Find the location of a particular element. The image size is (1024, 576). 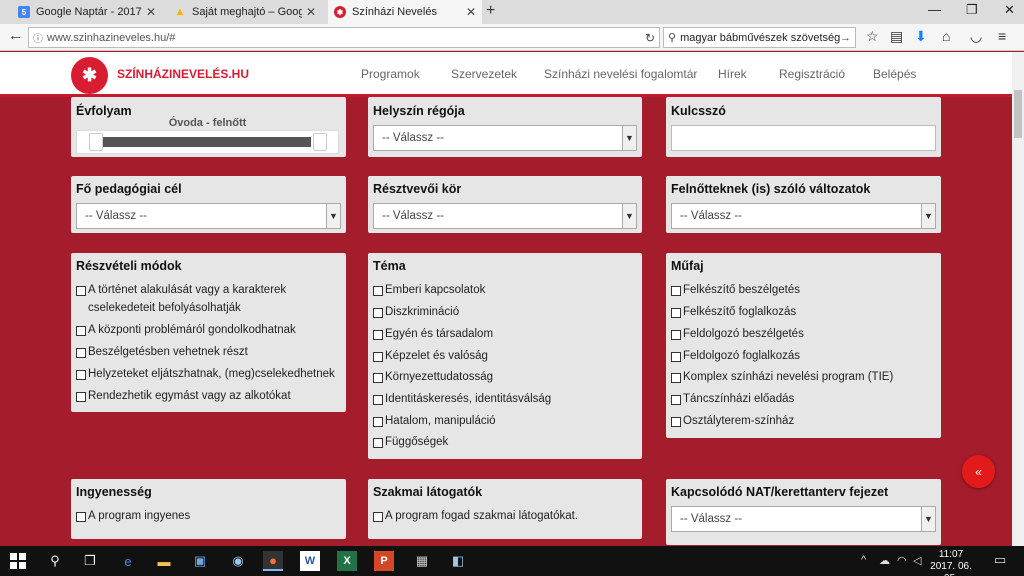

menu-hirek: Hírek is located at coordinates (732, 74).